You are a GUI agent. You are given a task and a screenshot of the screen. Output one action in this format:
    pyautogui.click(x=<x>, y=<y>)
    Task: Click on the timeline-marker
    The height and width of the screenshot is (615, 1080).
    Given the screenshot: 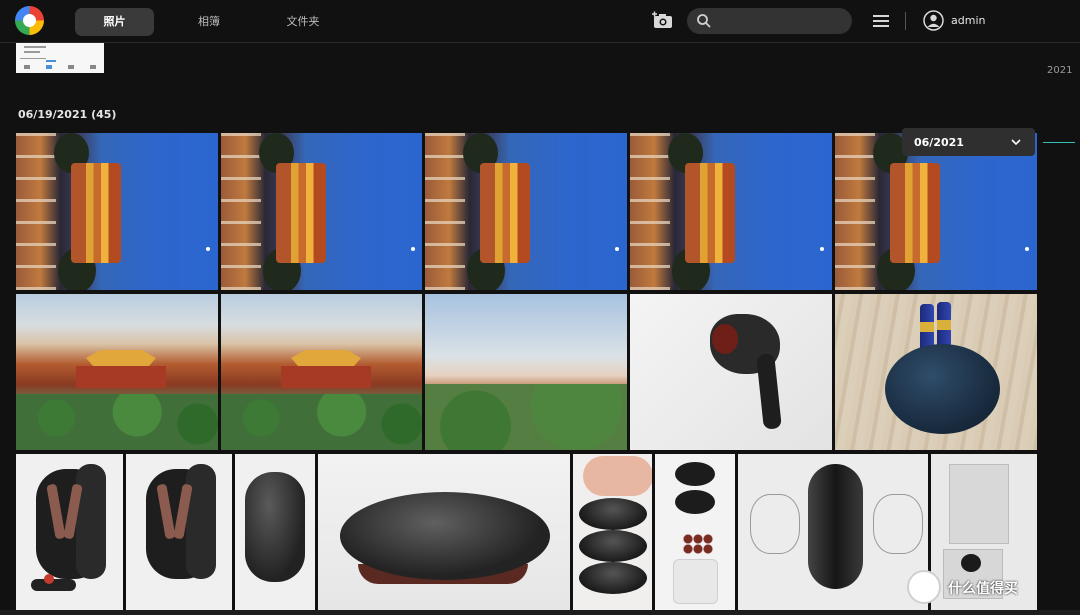 What is the action you would take?
    pyautogui.click(x=1059, y=142)
    